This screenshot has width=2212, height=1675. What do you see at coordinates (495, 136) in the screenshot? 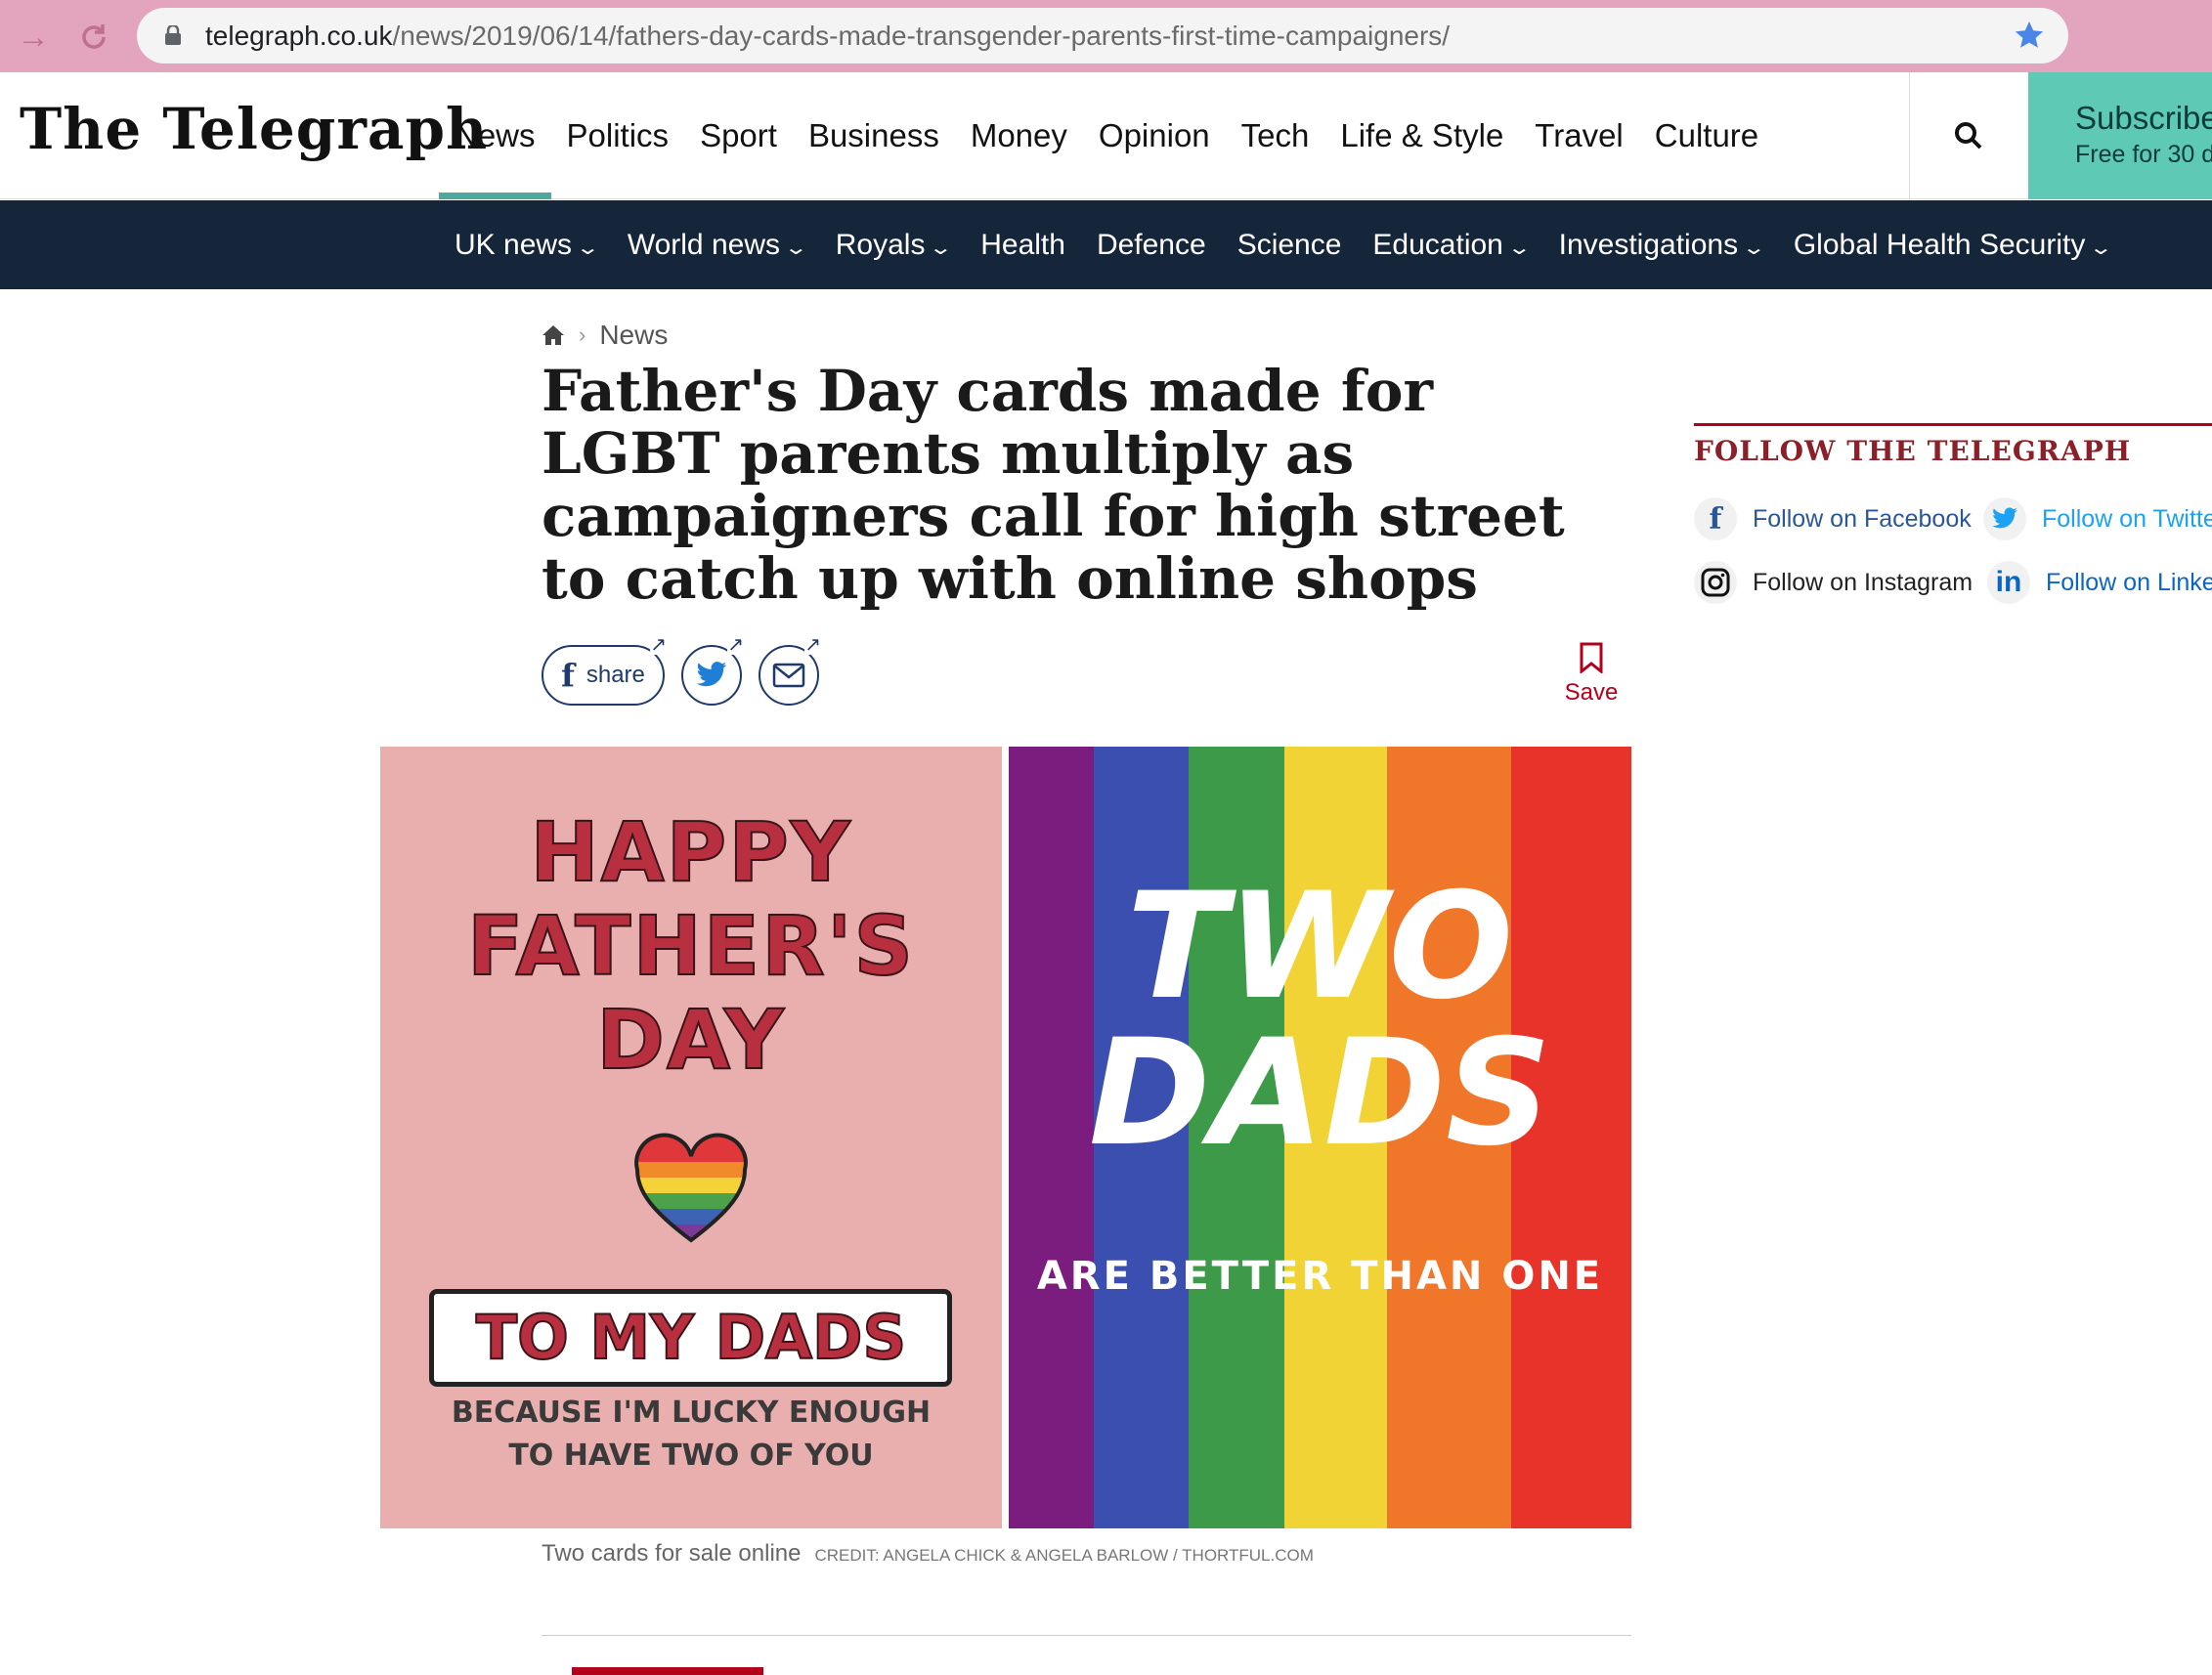
I see `nav-news: News` at bounding box center [495, 136].